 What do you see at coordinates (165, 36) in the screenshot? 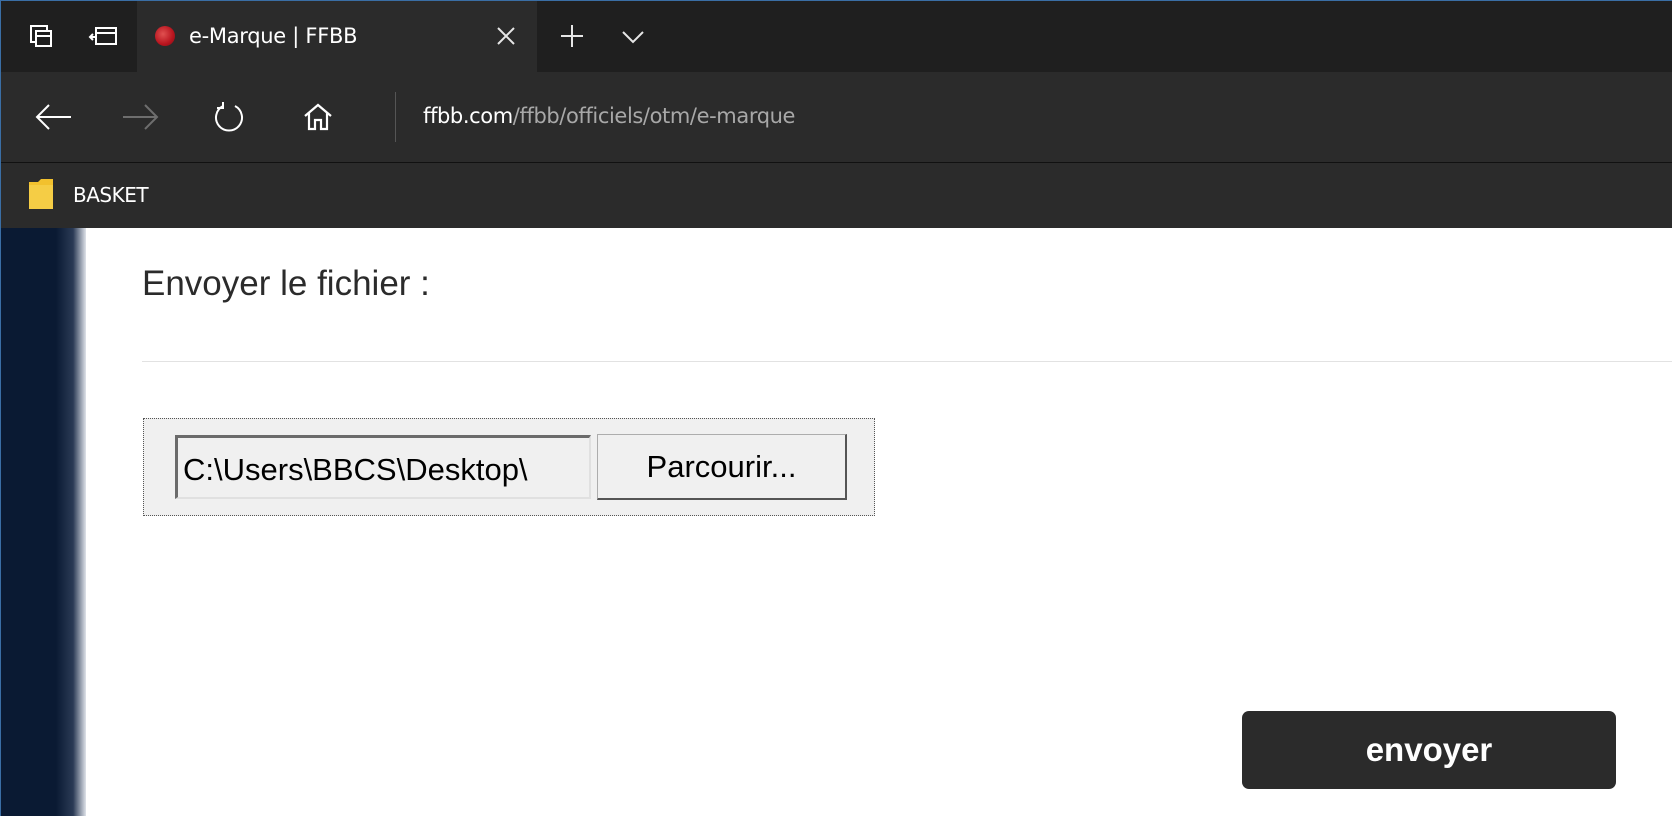
I see `ffbb-logo-icon` at bounding box center [165, 36].